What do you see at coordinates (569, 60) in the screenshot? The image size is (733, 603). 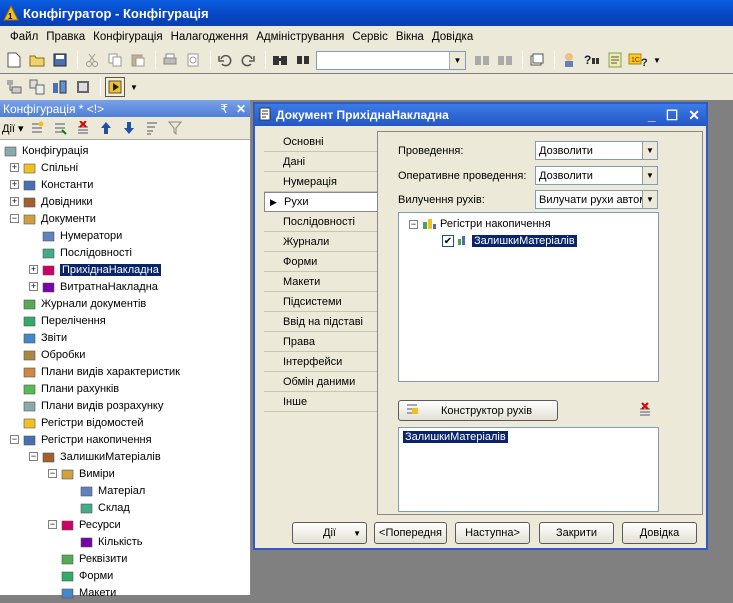 I see `assistant-icon` at bounding box center [569, 60].